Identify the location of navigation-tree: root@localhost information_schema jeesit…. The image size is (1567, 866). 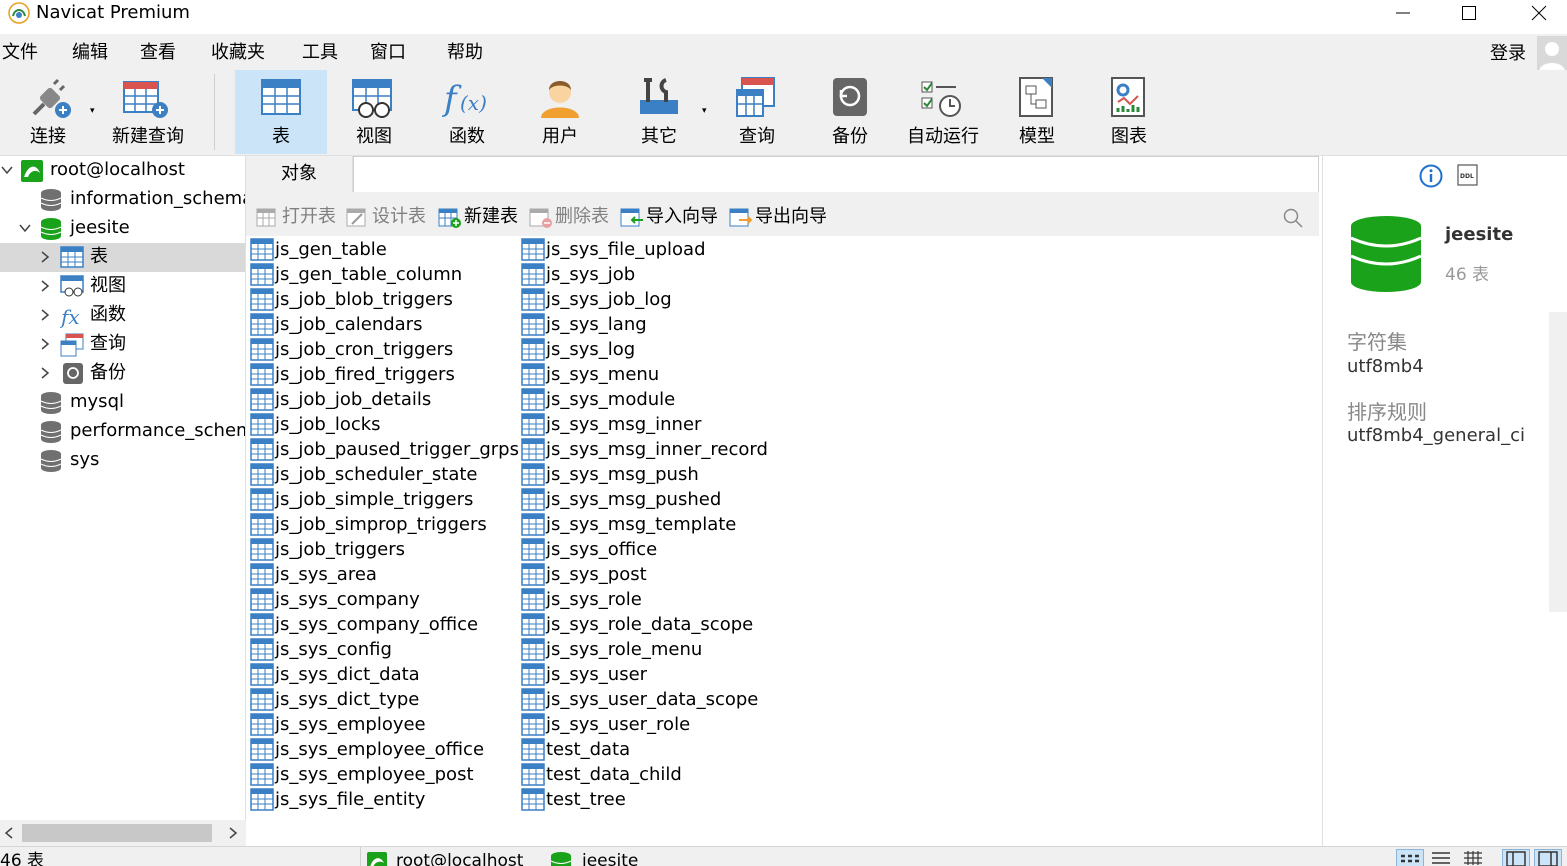
(123, 501).